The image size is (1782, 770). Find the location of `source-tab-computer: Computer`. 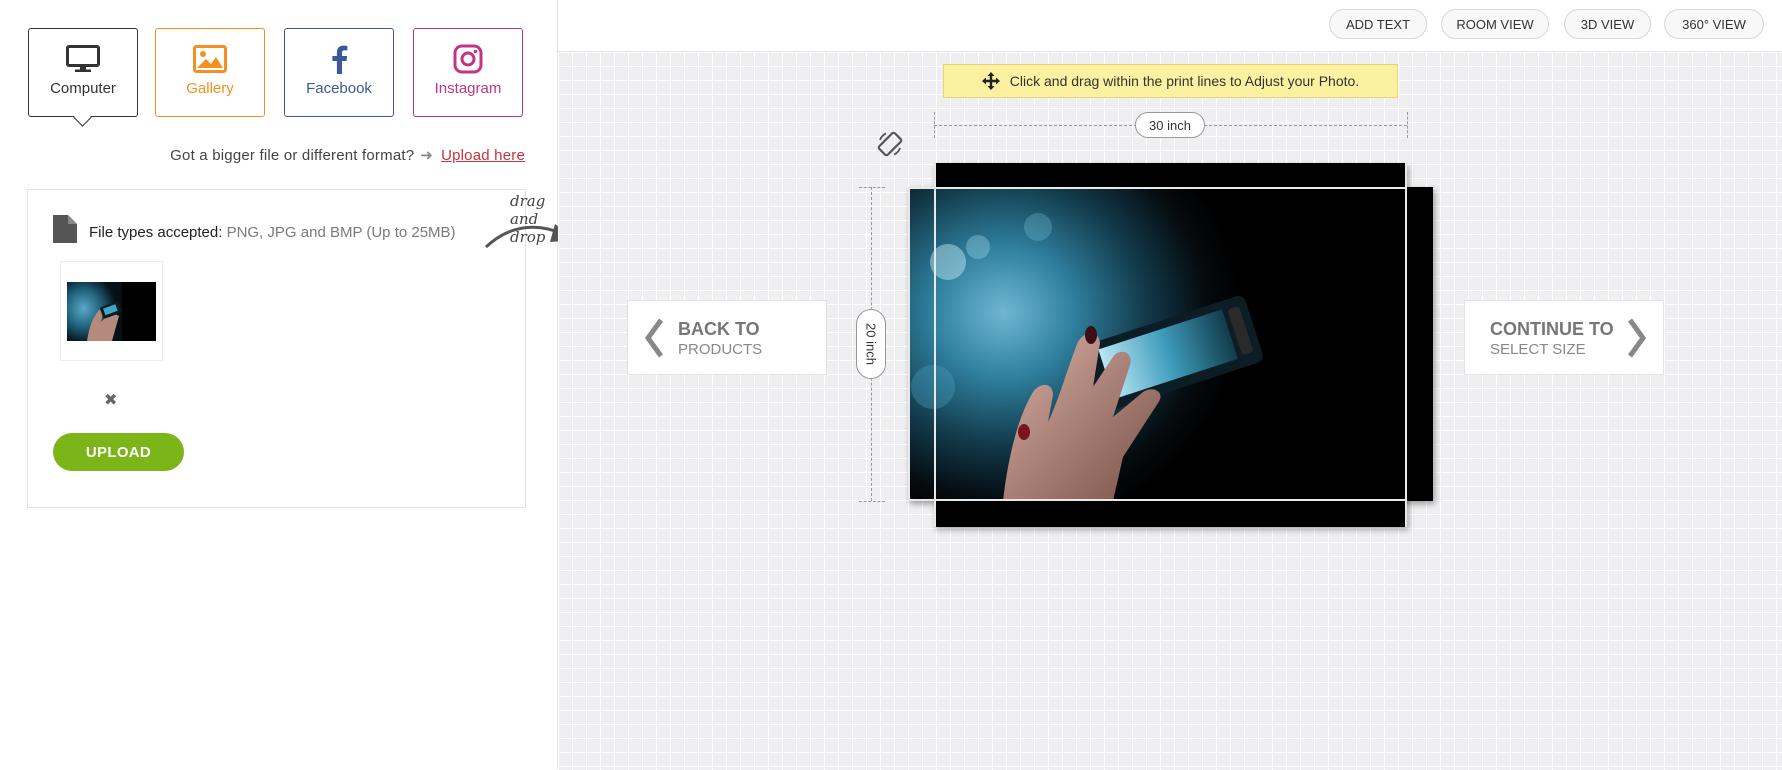

source-tab-computer: Computer is located at coordinates (83, 72).